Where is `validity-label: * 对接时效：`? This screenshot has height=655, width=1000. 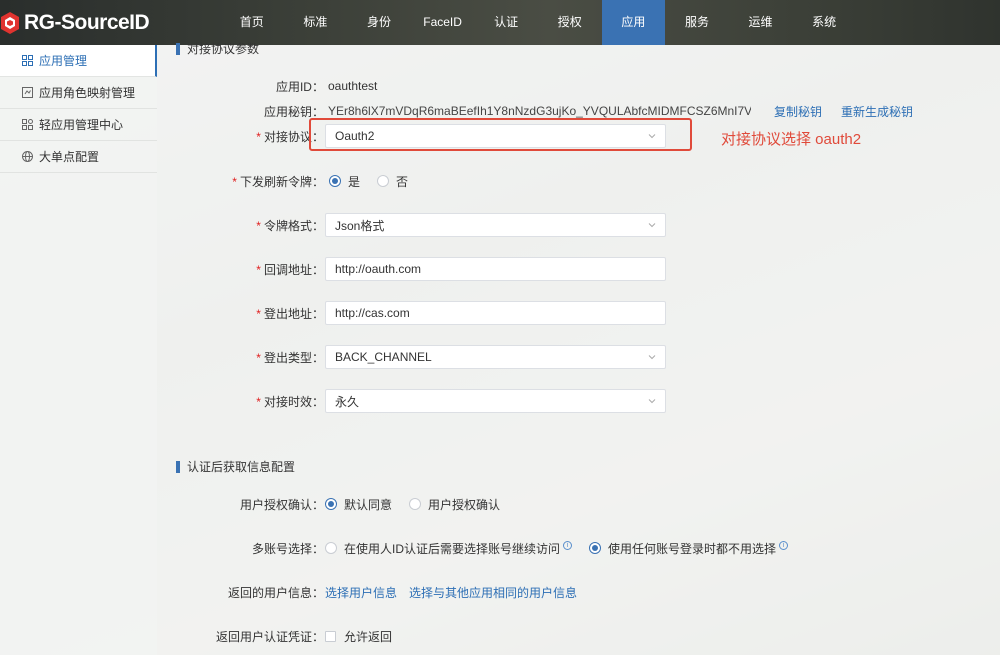
validity-label: * 对接时效： is located at coordinates (290, 401).